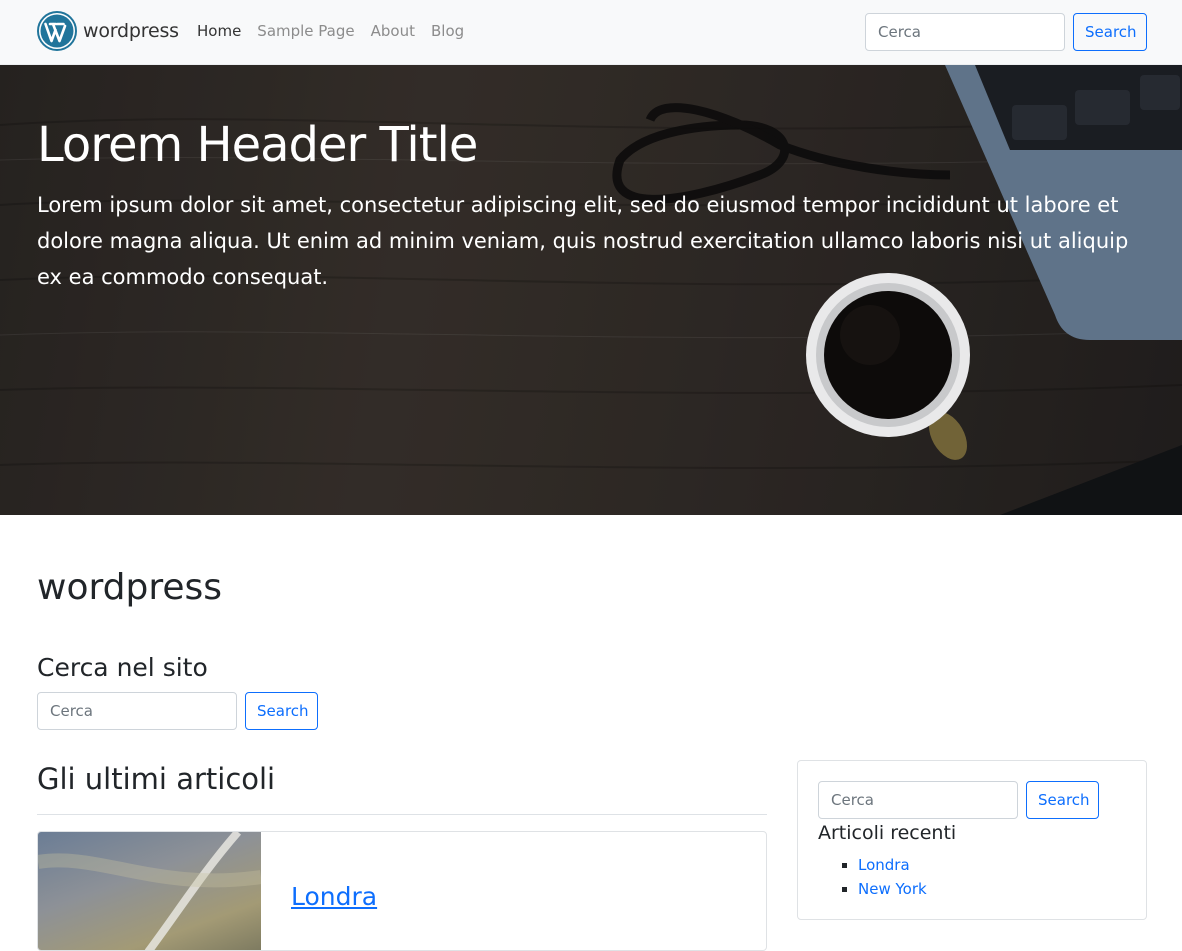  What do you see at coordinates (887, 833) in the screenshot?
I see `recent-posts-heading: Articoli recenti` at bounding box center [887, 833].